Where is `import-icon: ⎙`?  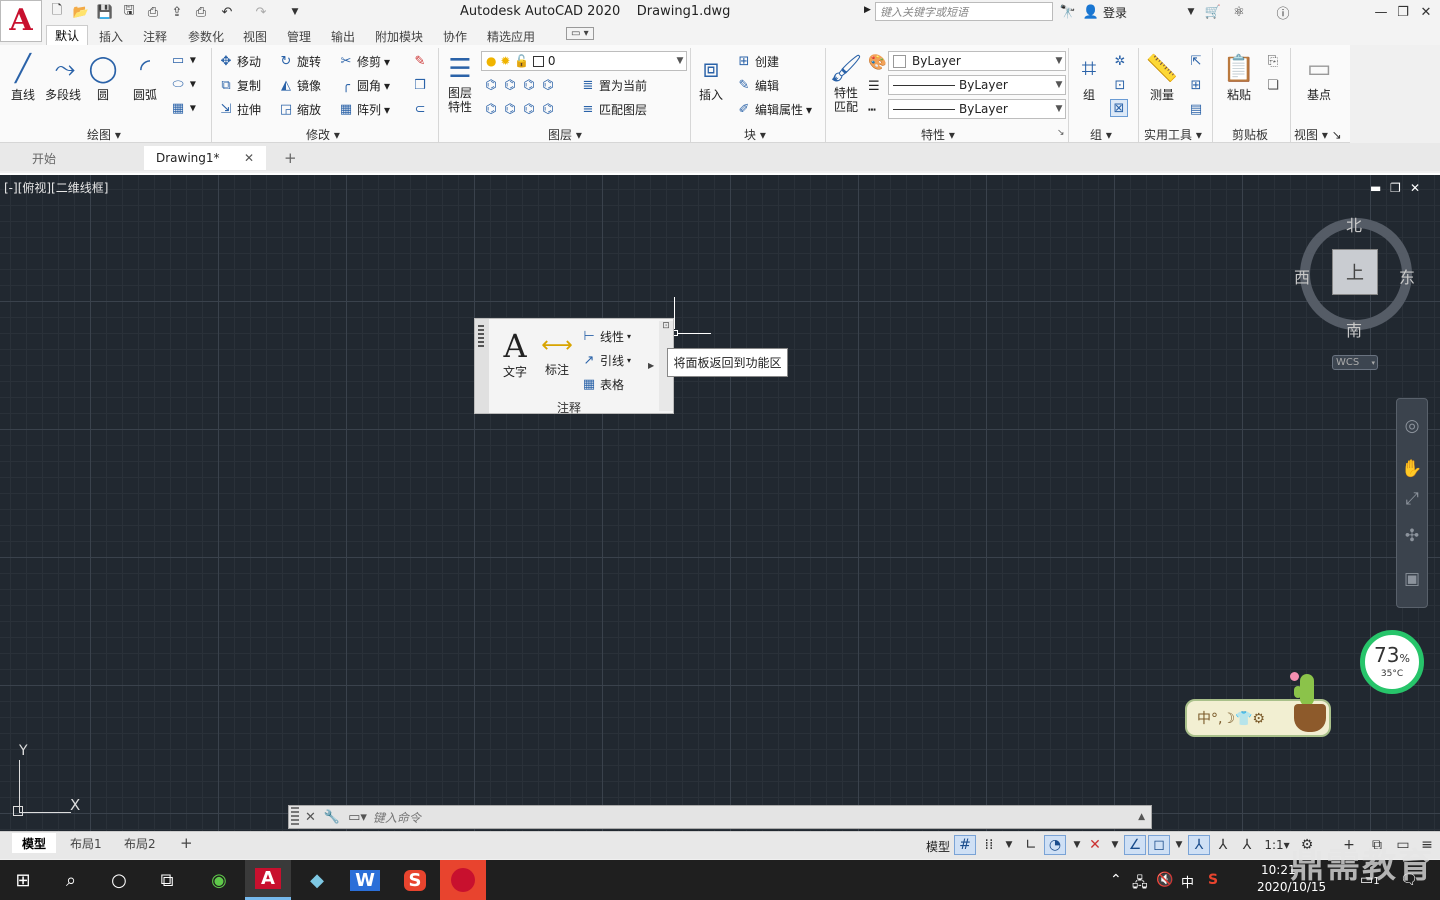 import-icon: ⎙ is located at coordinates (153, 12).